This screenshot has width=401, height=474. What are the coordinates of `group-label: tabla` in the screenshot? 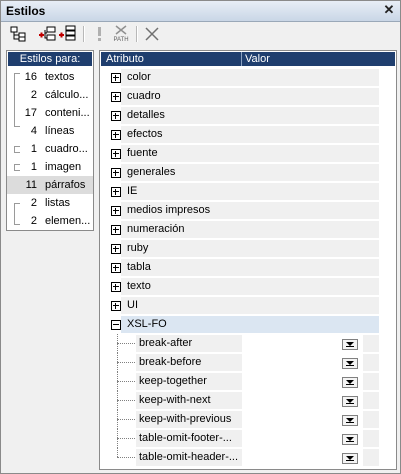 It's located at (139, 267).